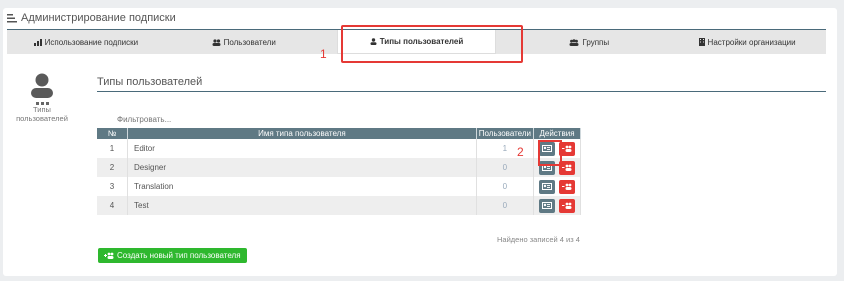  I want to click on sidebar-label: Типы пользователей, so click(42, 114).